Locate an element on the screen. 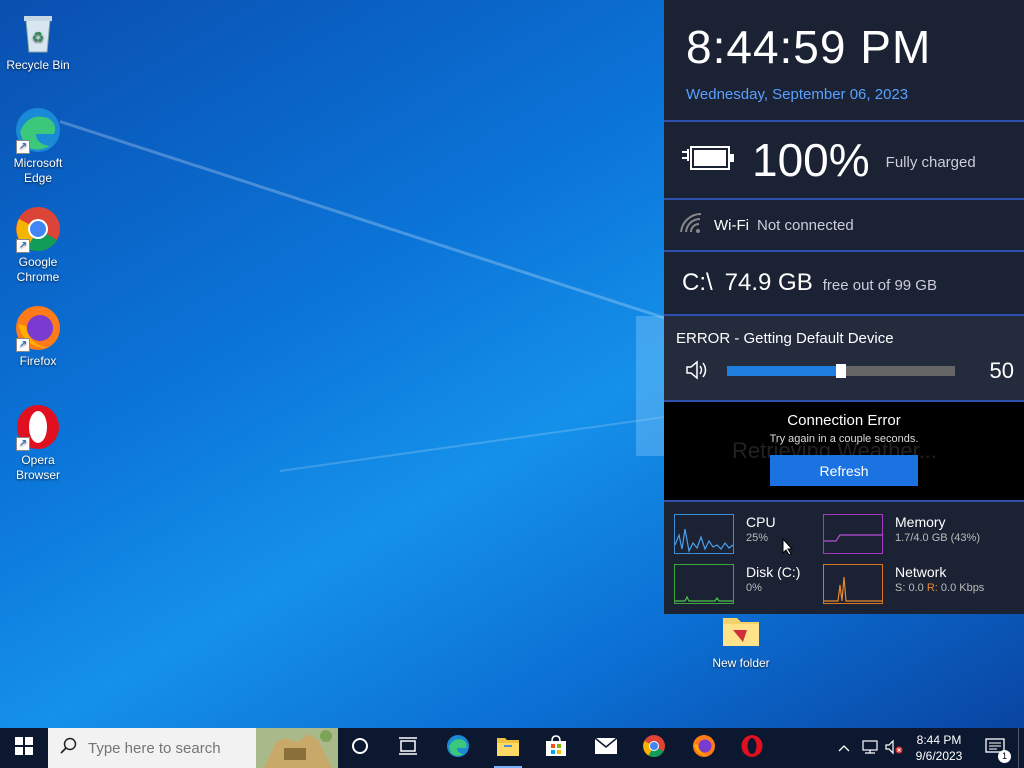  file-explorer-icon is located at coordinates (508, 748).